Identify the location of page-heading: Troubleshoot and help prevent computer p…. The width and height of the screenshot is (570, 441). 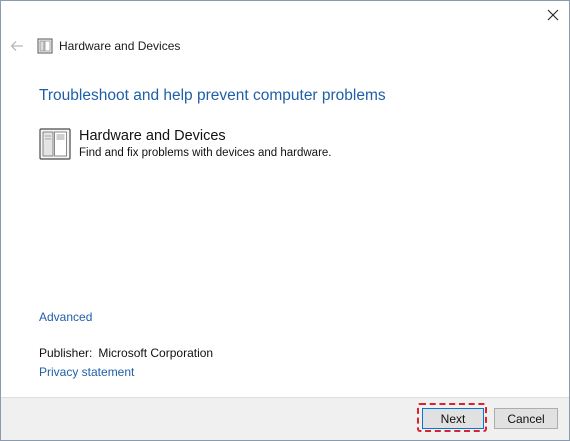
(212, 95).